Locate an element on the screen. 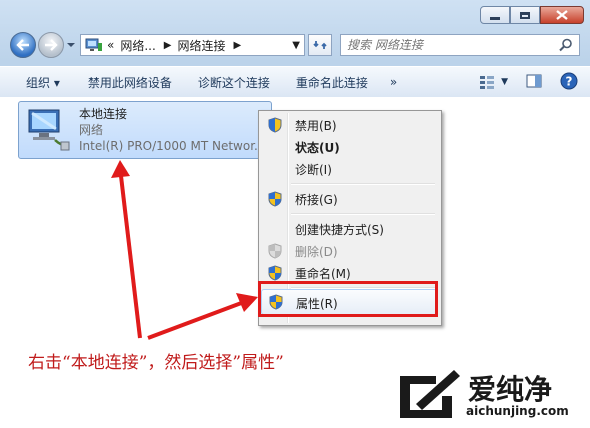  menu-item-create-shortcut: 创建快捷方式(S) is located at coordinates (349, 229).